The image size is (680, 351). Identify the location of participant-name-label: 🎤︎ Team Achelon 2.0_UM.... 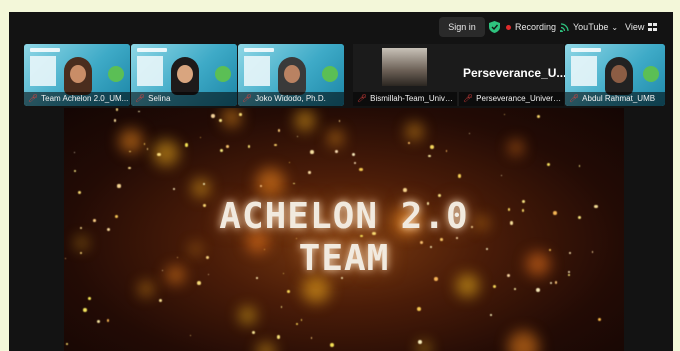
(77, 99).